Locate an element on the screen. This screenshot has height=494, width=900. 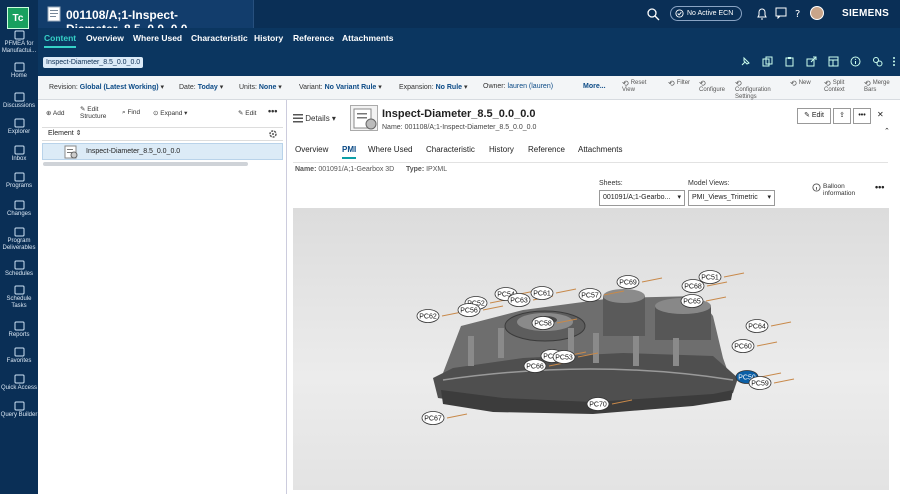
subtab-attachments: Attachments is located at coordinates (600, 149).